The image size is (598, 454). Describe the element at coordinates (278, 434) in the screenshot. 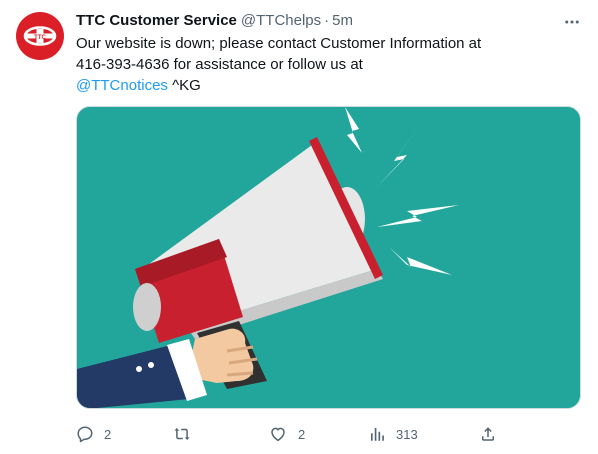

I see `heart-icon` at that location.